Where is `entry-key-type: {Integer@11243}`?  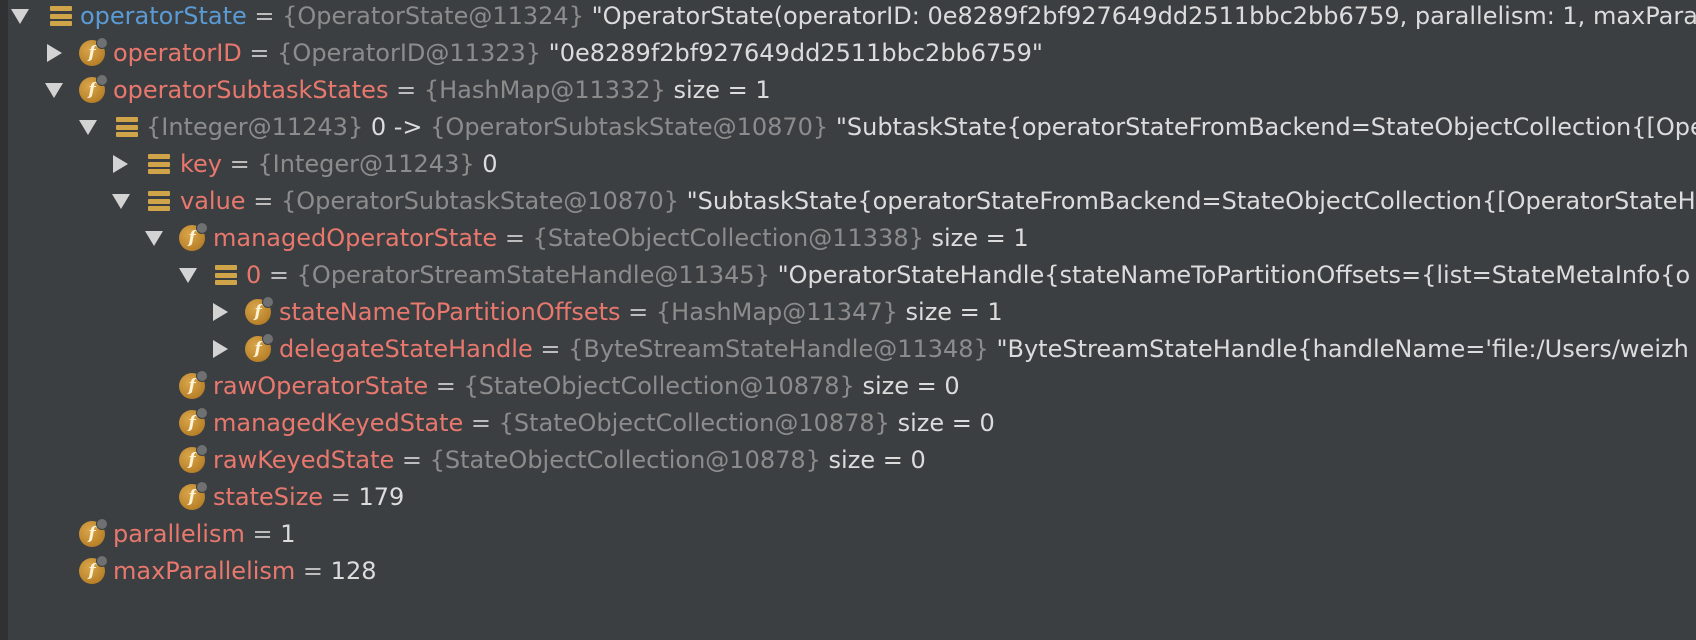
entry-key-type: {Integer@11243} is located at coordinates (255, 127).